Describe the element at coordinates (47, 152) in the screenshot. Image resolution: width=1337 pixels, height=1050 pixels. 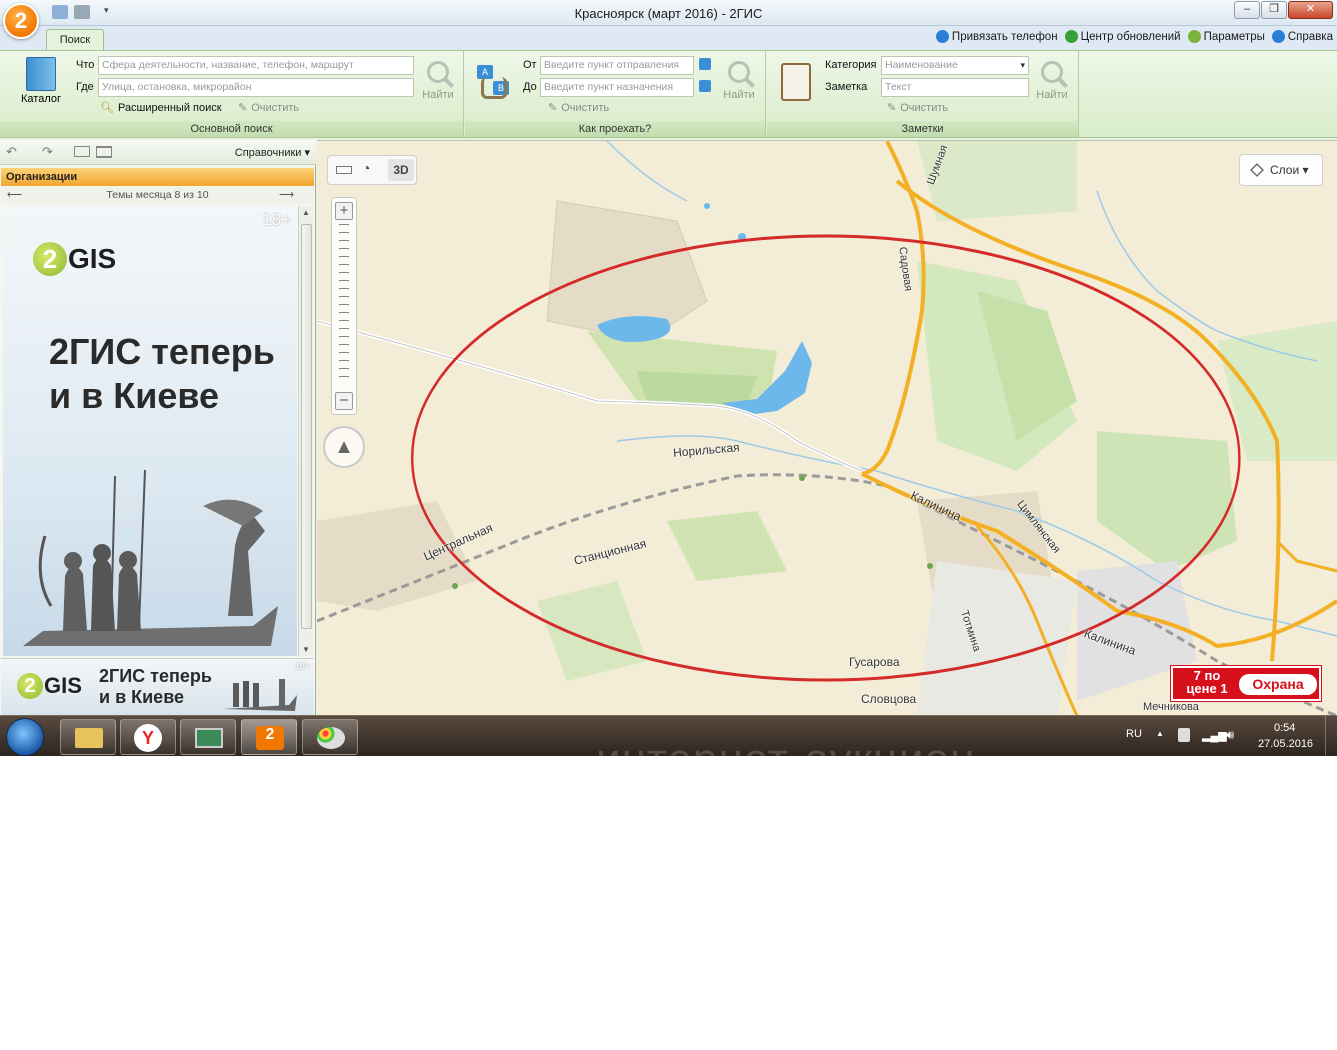
I see `forward-icon: ↷` at that location.